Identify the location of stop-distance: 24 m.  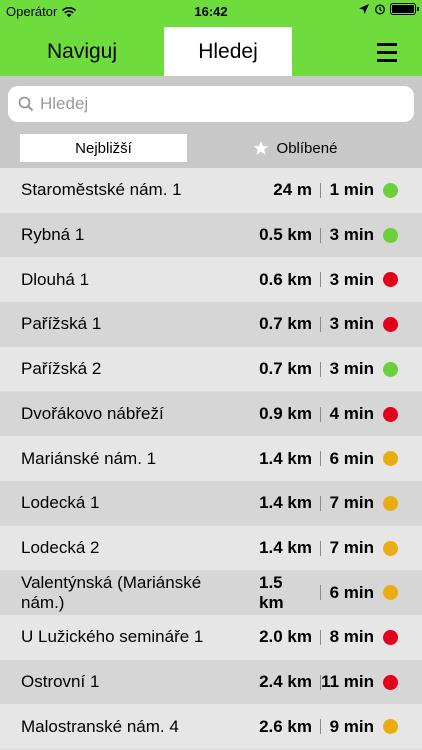
(292, 190).